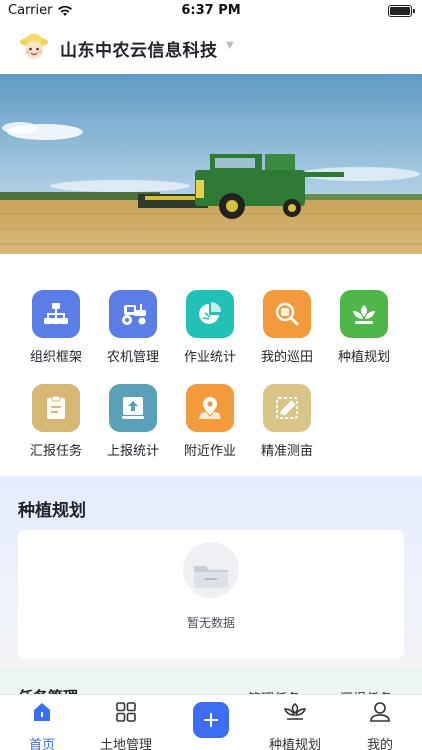 The image size is (422, 750). I want to click on tab-profile: 我的, so click(380, 724).